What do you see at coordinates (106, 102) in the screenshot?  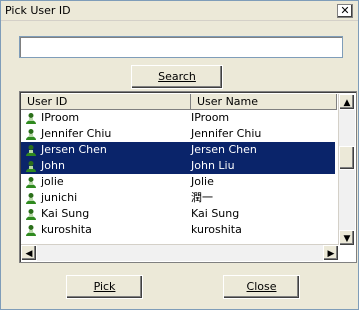 I see `column-header-user-id: User ID` at bounding box center [106, 102].